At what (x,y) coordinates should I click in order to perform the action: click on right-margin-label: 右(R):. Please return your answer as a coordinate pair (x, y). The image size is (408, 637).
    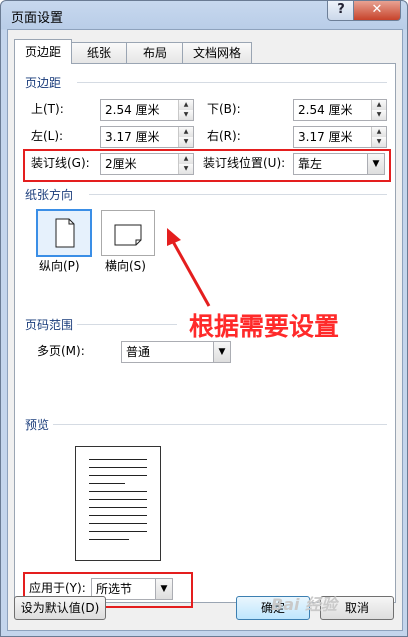
    Looking at the image, I should click on (224, 136).